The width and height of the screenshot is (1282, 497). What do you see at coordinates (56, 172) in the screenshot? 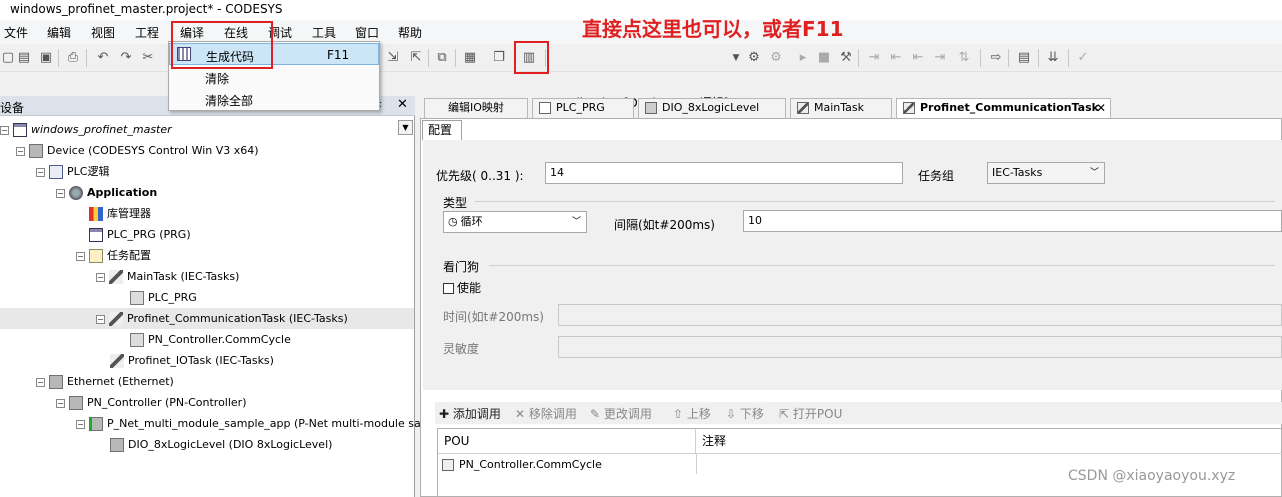
I see `plc-logic-icon` at bounding box center [56, 172].